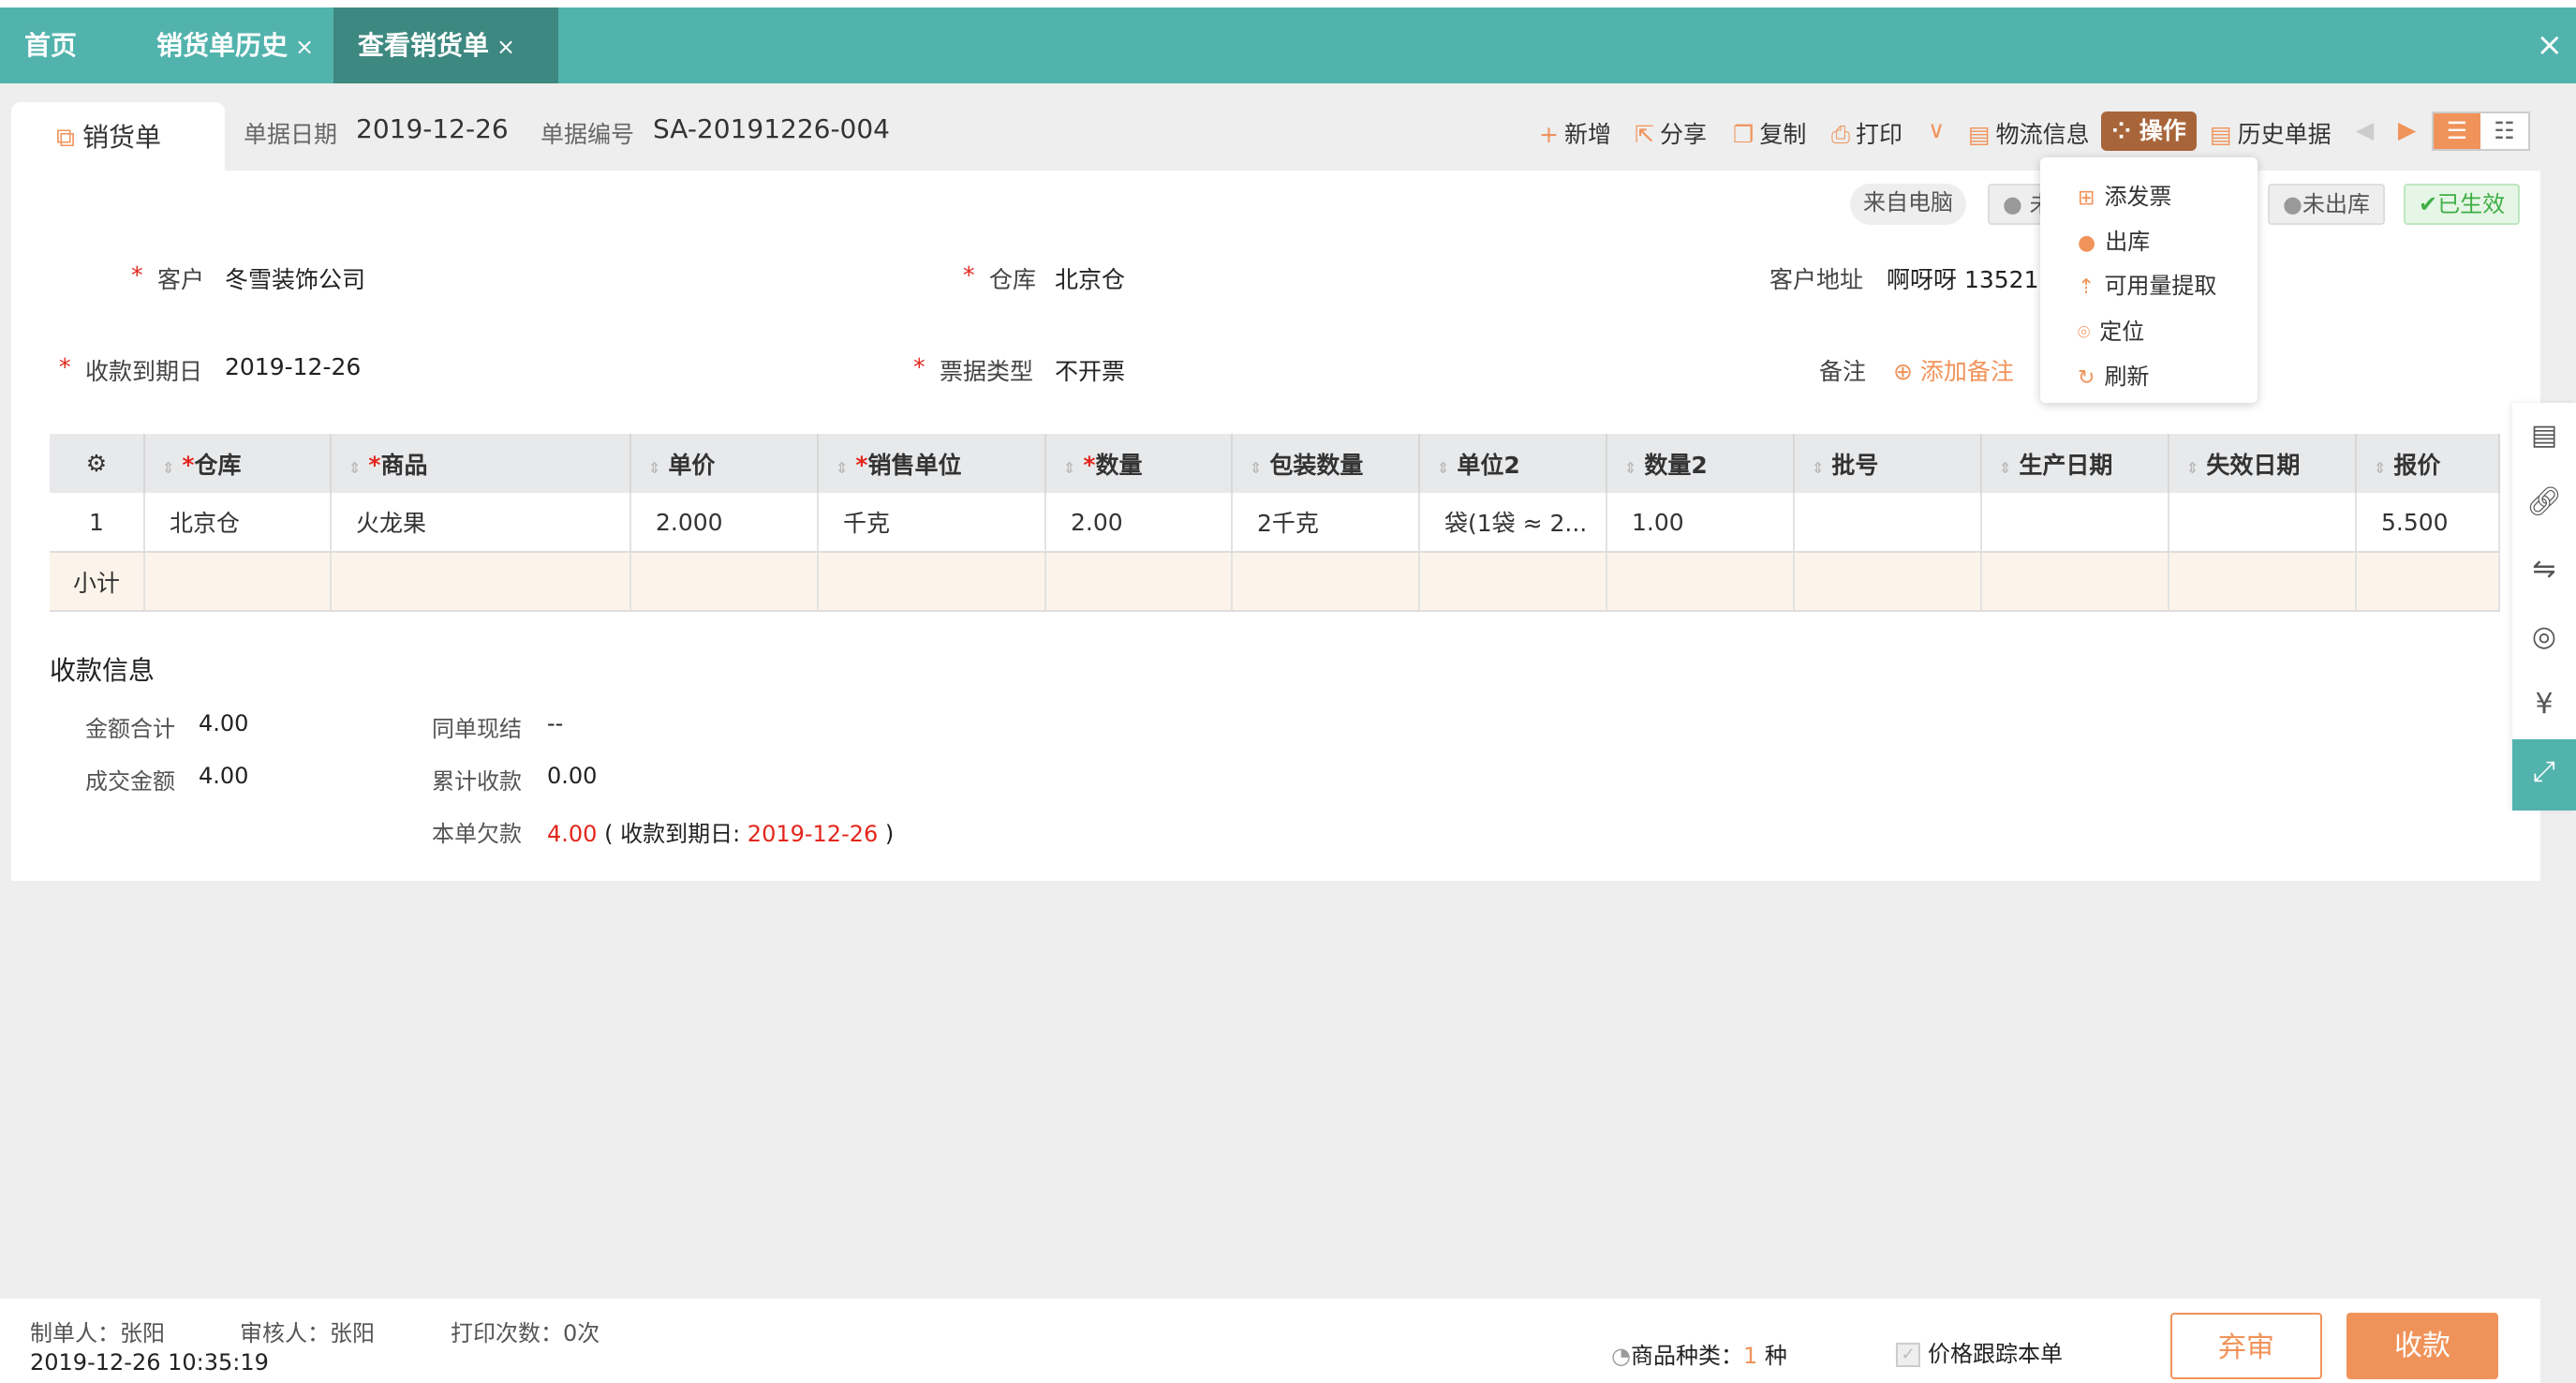  What do you see at coordinates (724, 463) in the screenshot?
I see `column-header: ⇕ 单价` at bounding box center [724, 463].